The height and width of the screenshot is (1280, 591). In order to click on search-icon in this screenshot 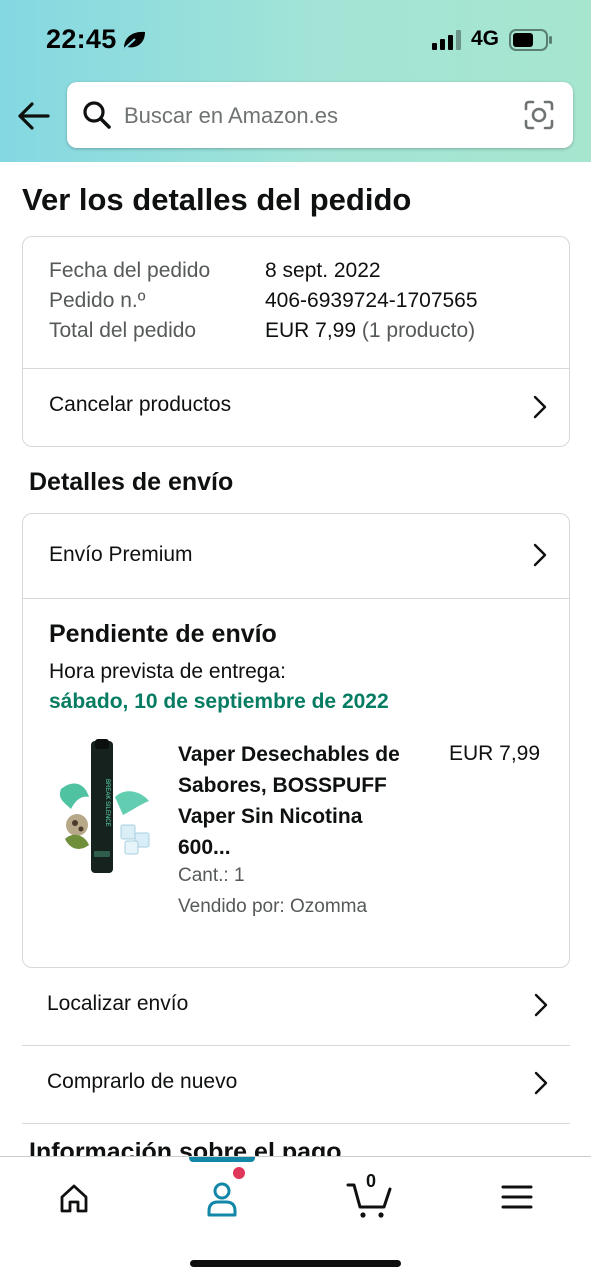, I will do `click(97, 115)`.